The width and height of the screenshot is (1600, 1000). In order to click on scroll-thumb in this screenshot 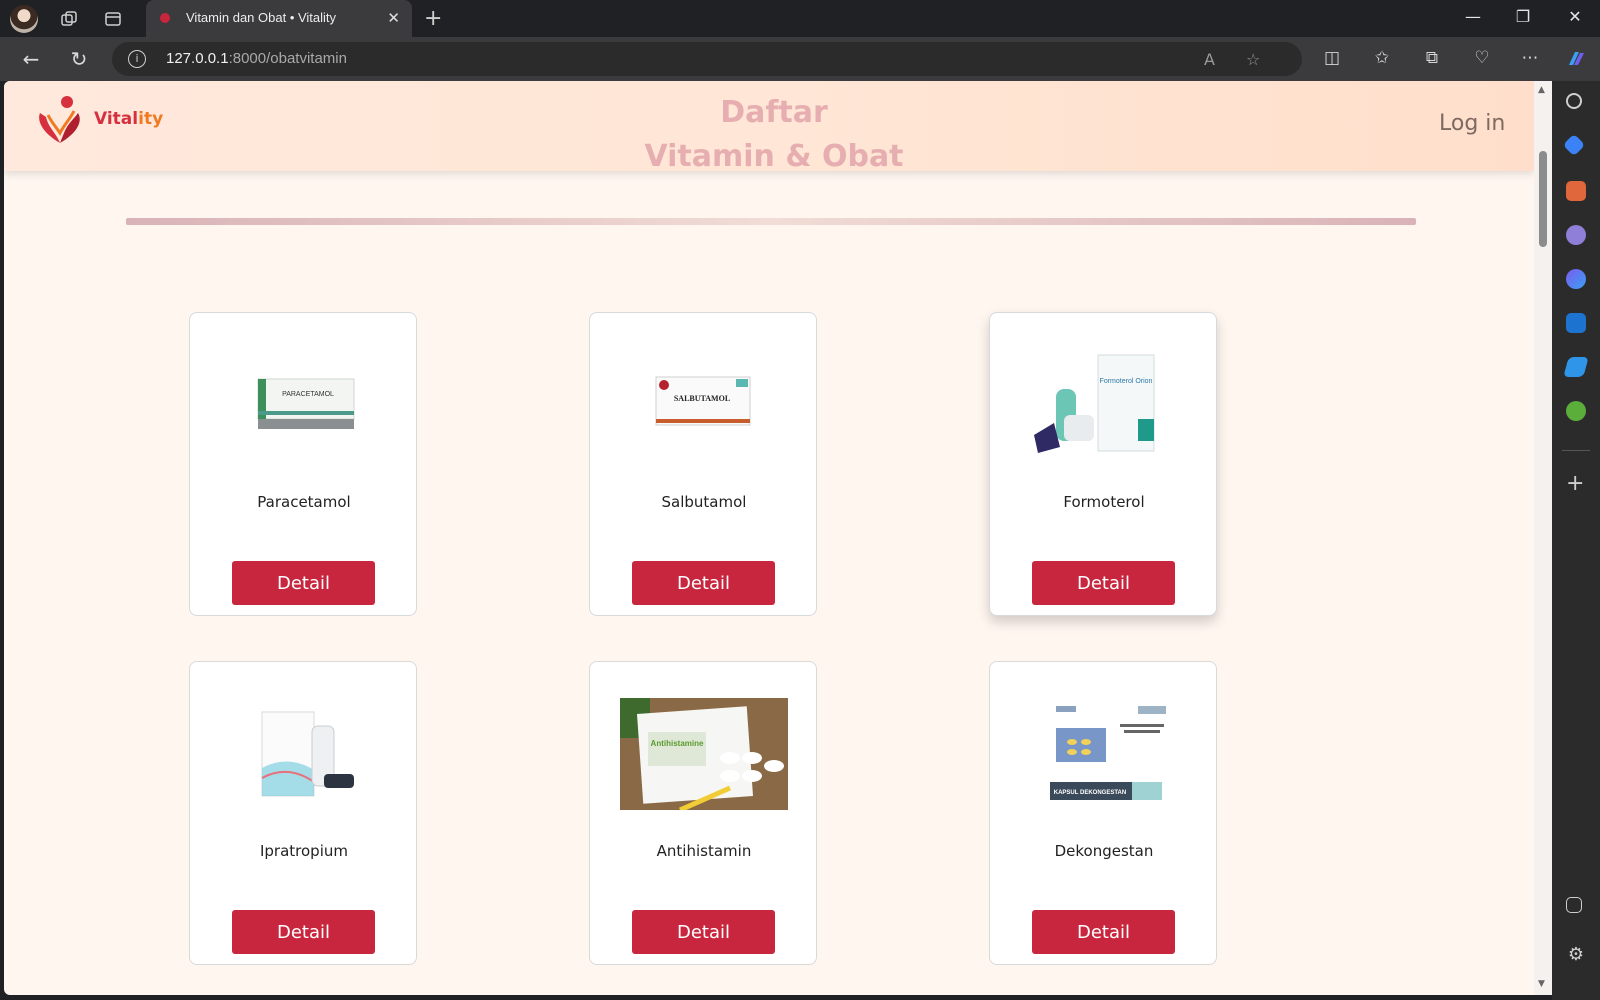, I will do `click(1543, 199)`.